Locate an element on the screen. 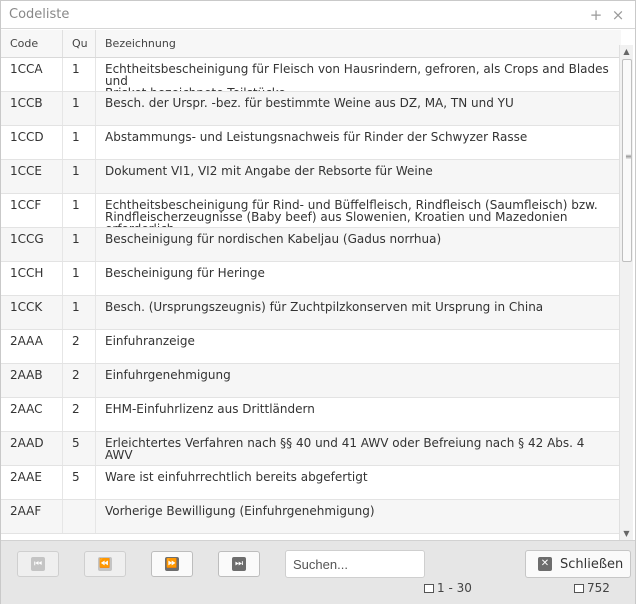 The image size is (636, 604). cell-code: 1CCK is located at coordinates (32, 312).